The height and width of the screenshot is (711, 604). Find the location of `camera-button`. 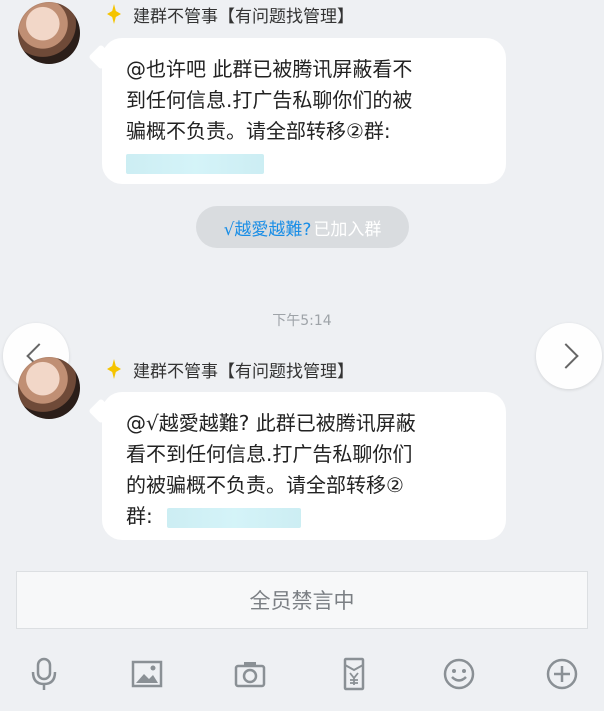

camera-button is located at coordinates (250, 674).